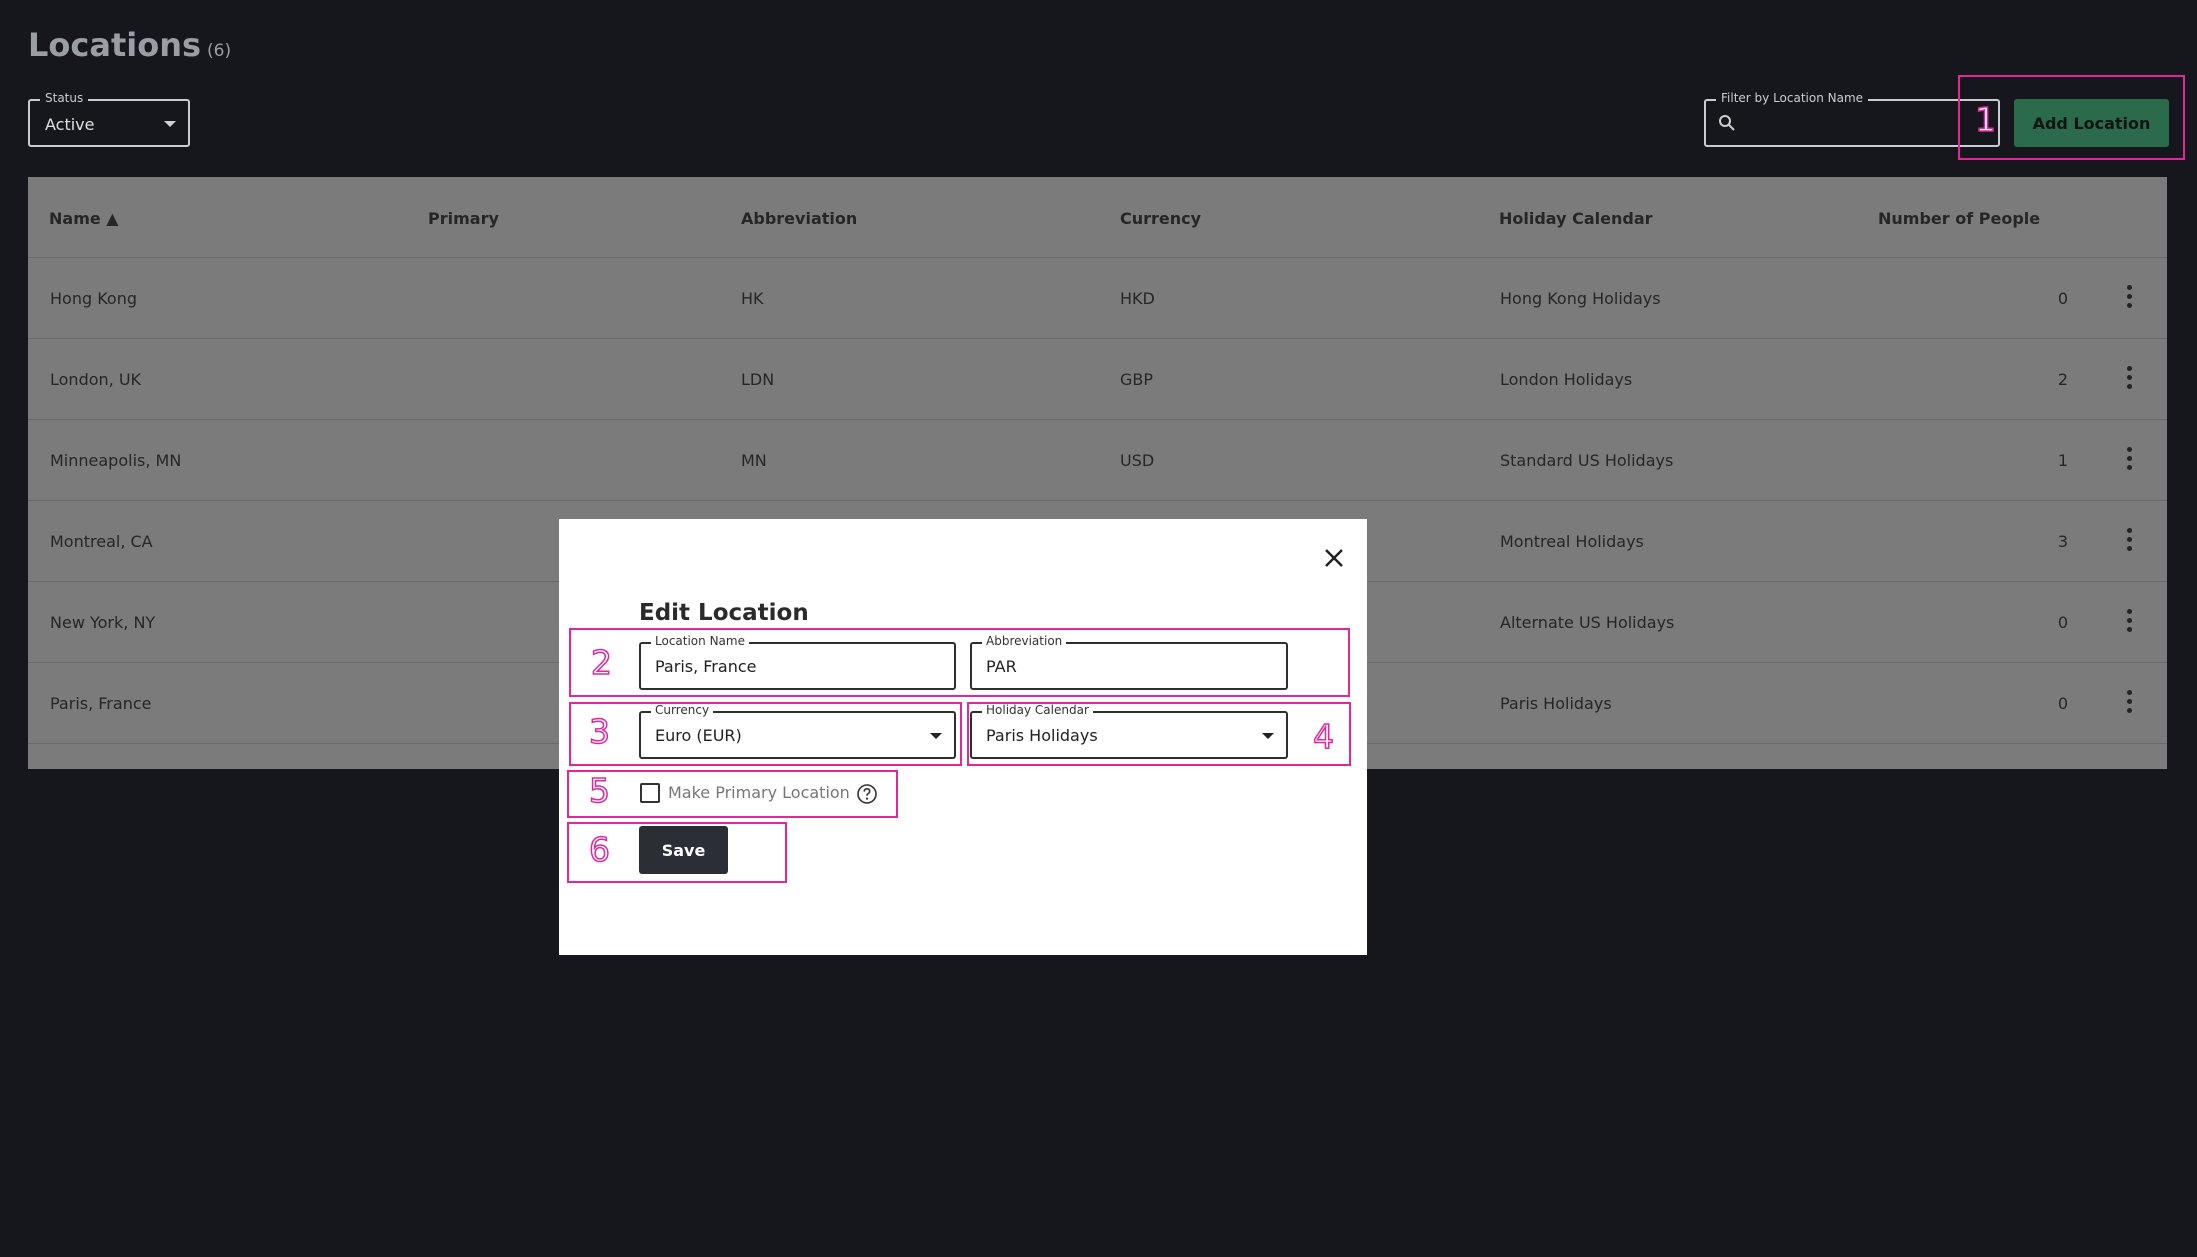  I want to click on cell-holiday-calendar: Paris Holidays, so click(1556, 703).